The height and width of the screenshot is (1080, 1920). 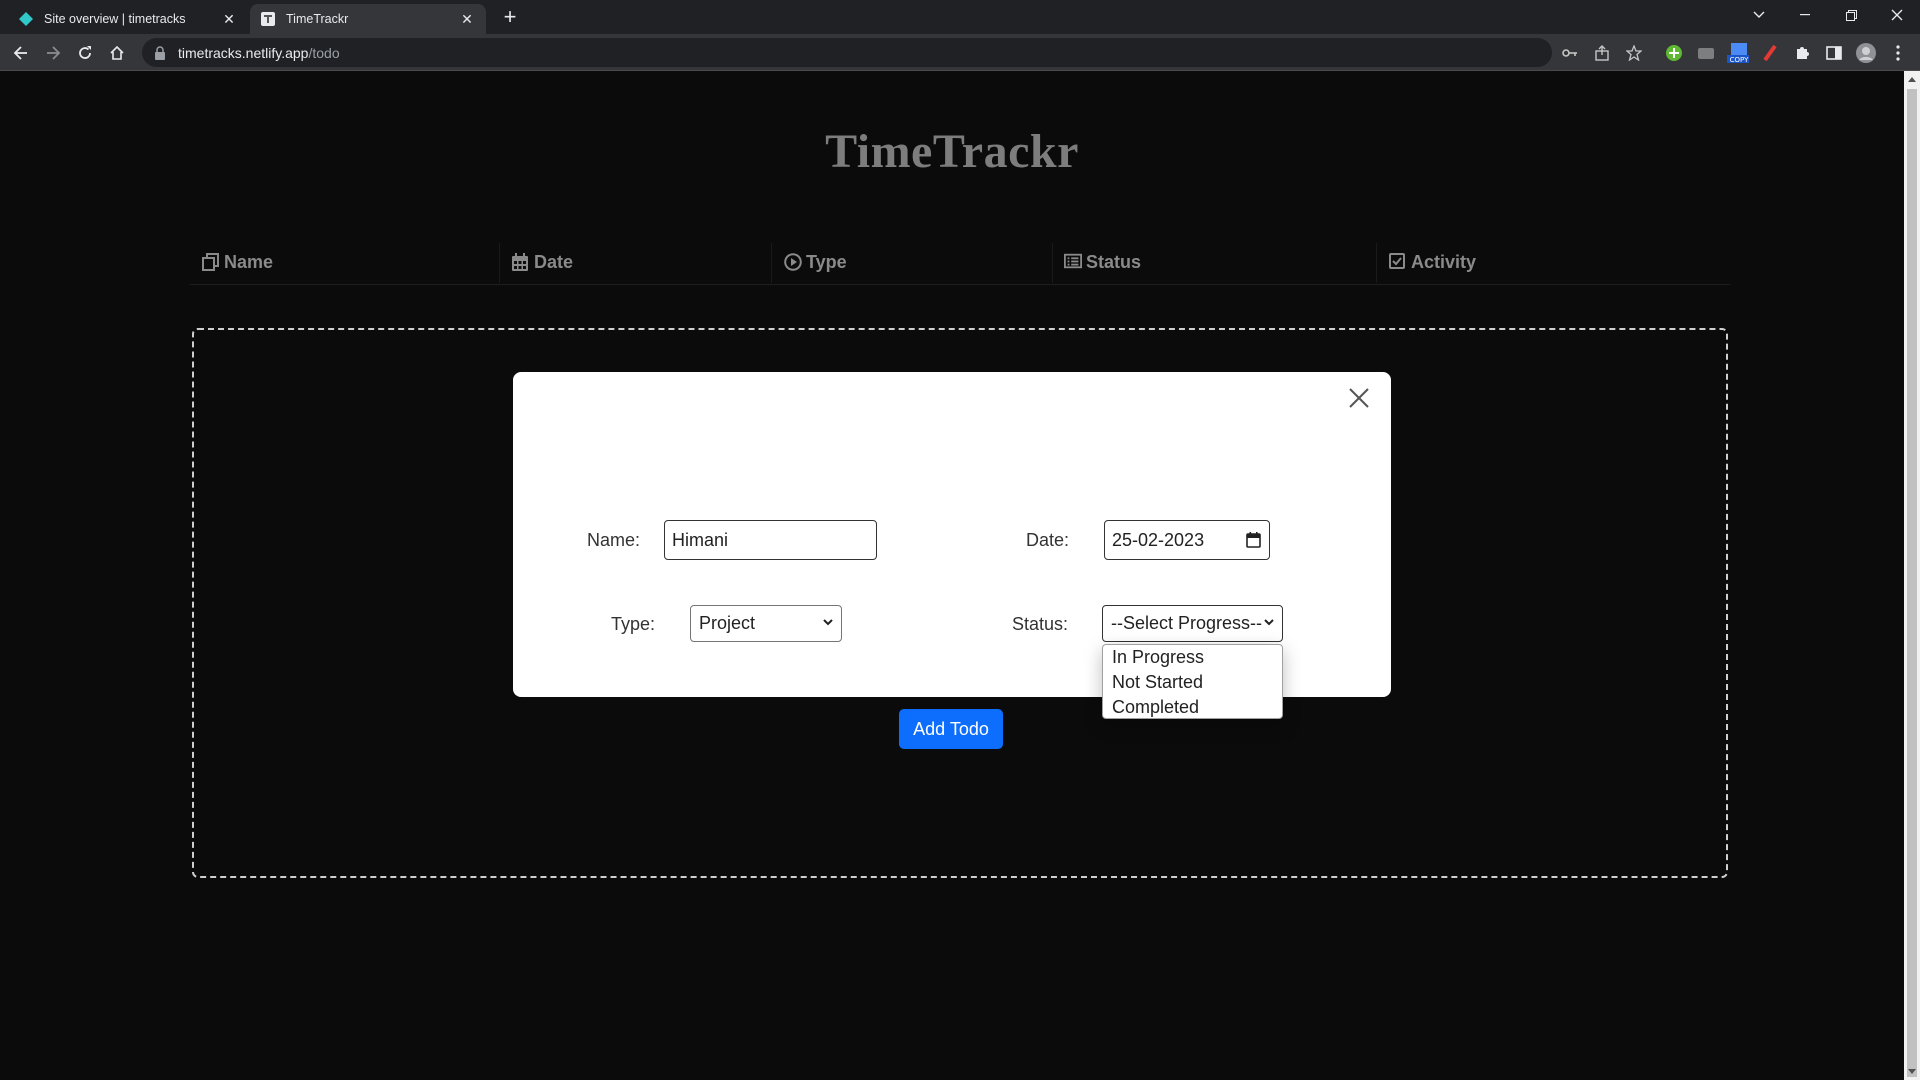 I want to click on column-label: Activity, so click(x=1444, y=261).